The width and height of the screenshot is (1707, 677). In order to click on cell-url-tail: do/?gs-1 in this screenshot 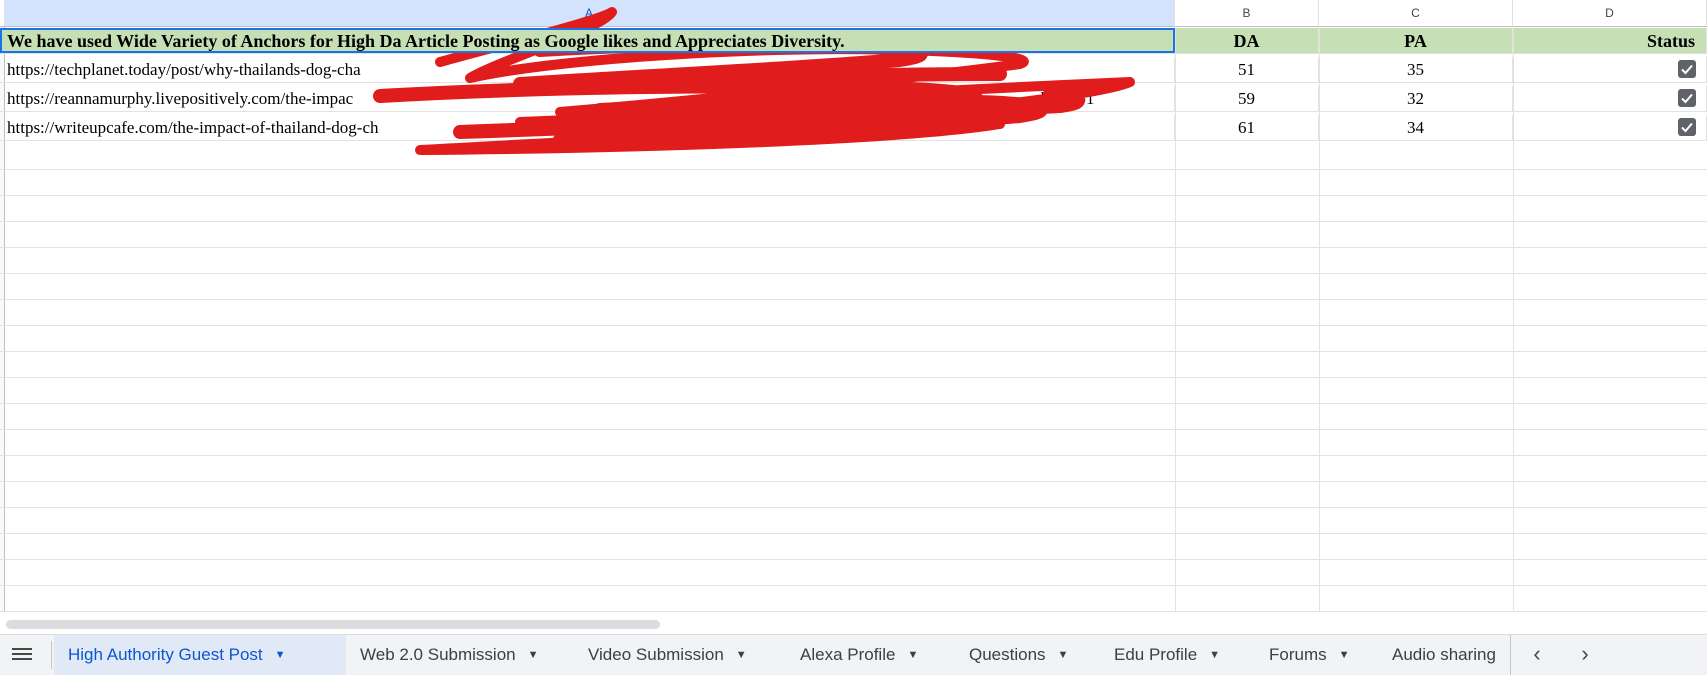, I will do `click(1065, 98)`.